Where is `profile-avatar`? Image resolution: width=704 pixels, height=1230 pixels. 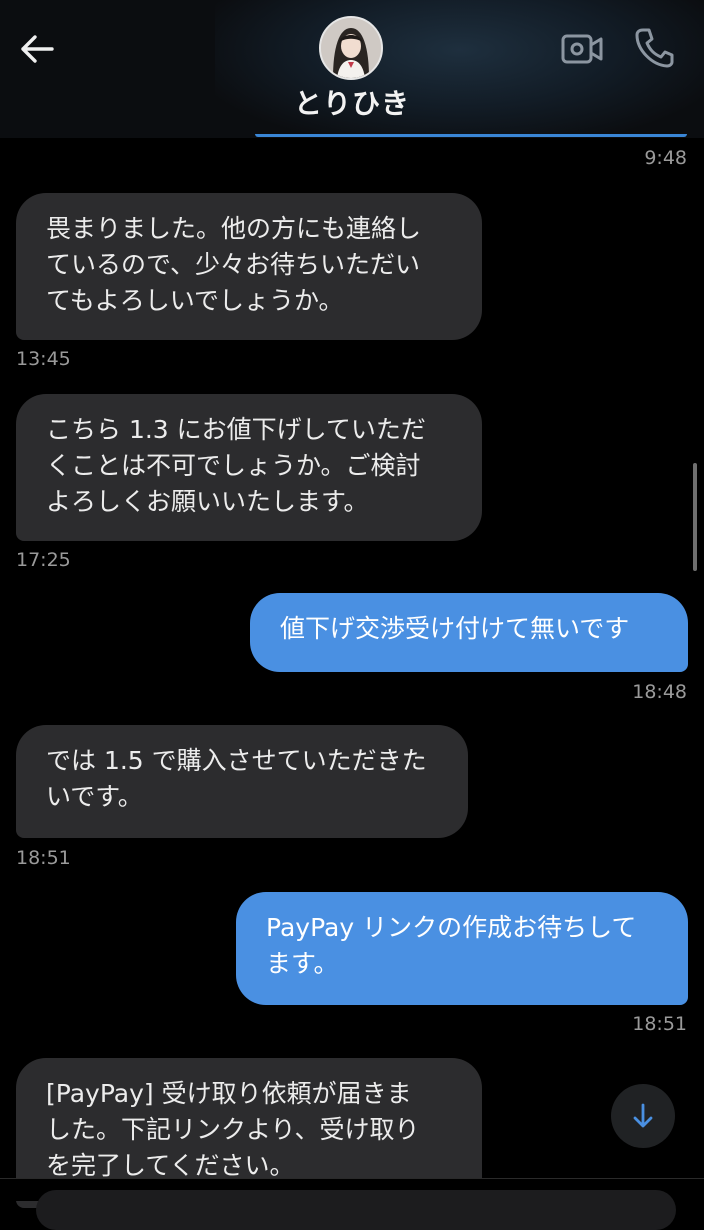
profile-avatar is located at coordinates (351, 48).